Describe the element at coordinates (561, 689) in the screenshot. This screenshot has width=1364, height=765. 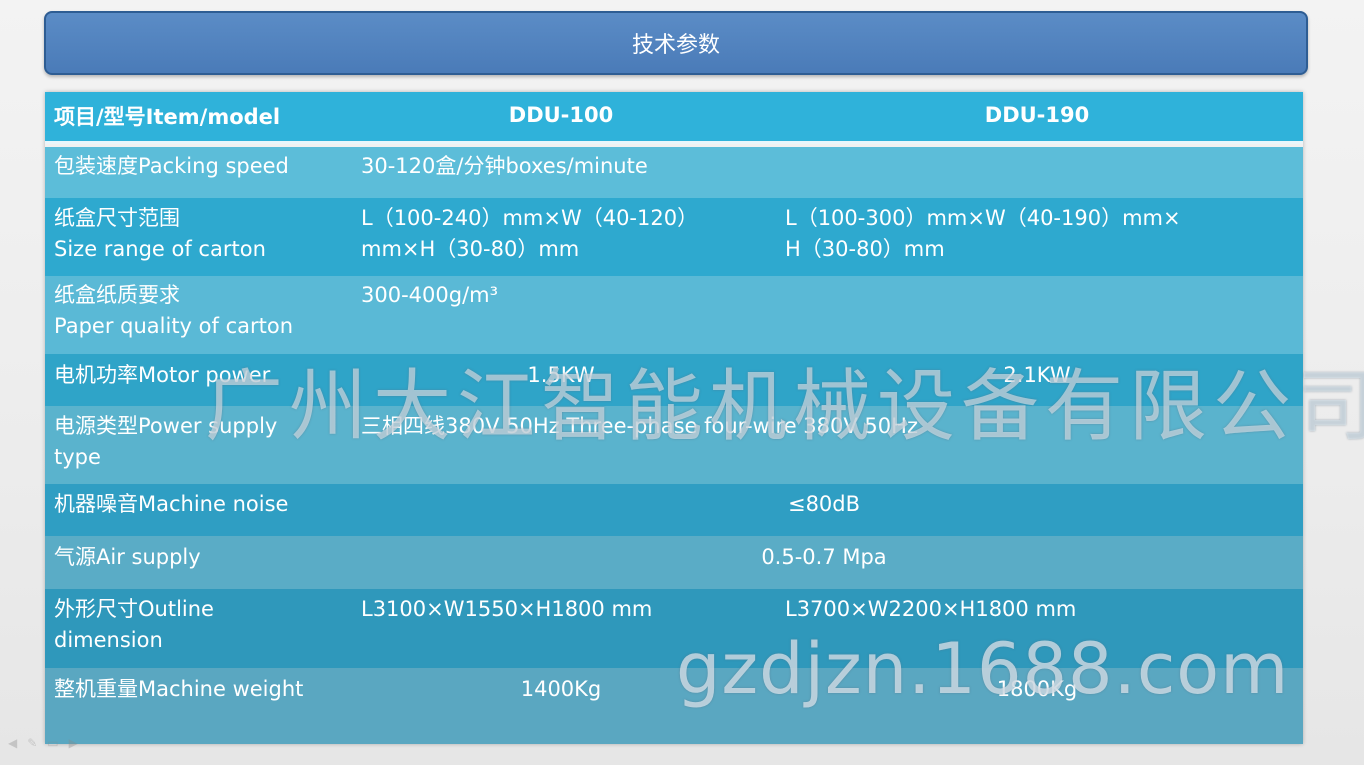
I see `row-value-ddu100: 1400Kg` at that location.